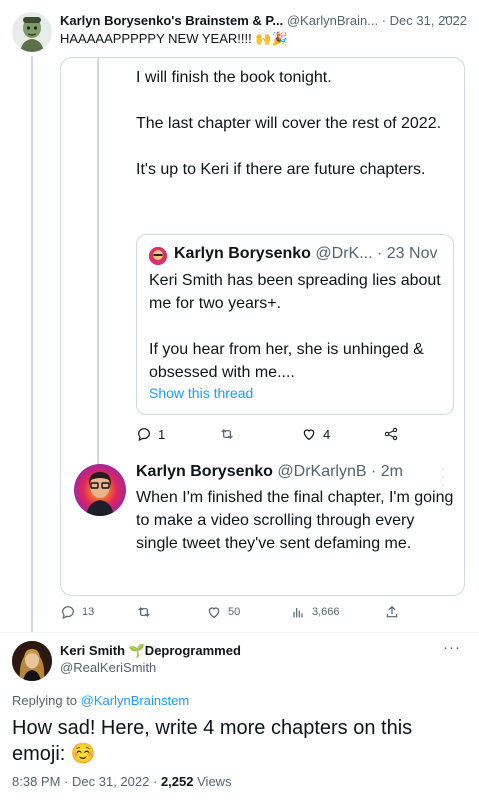 Image resolution: width=479 pixels, height=804 pixels. Describe the element at coordinates (204, 471) in the screenshot. I see `reply-author-name: Karlyn Borysenko` at that location.